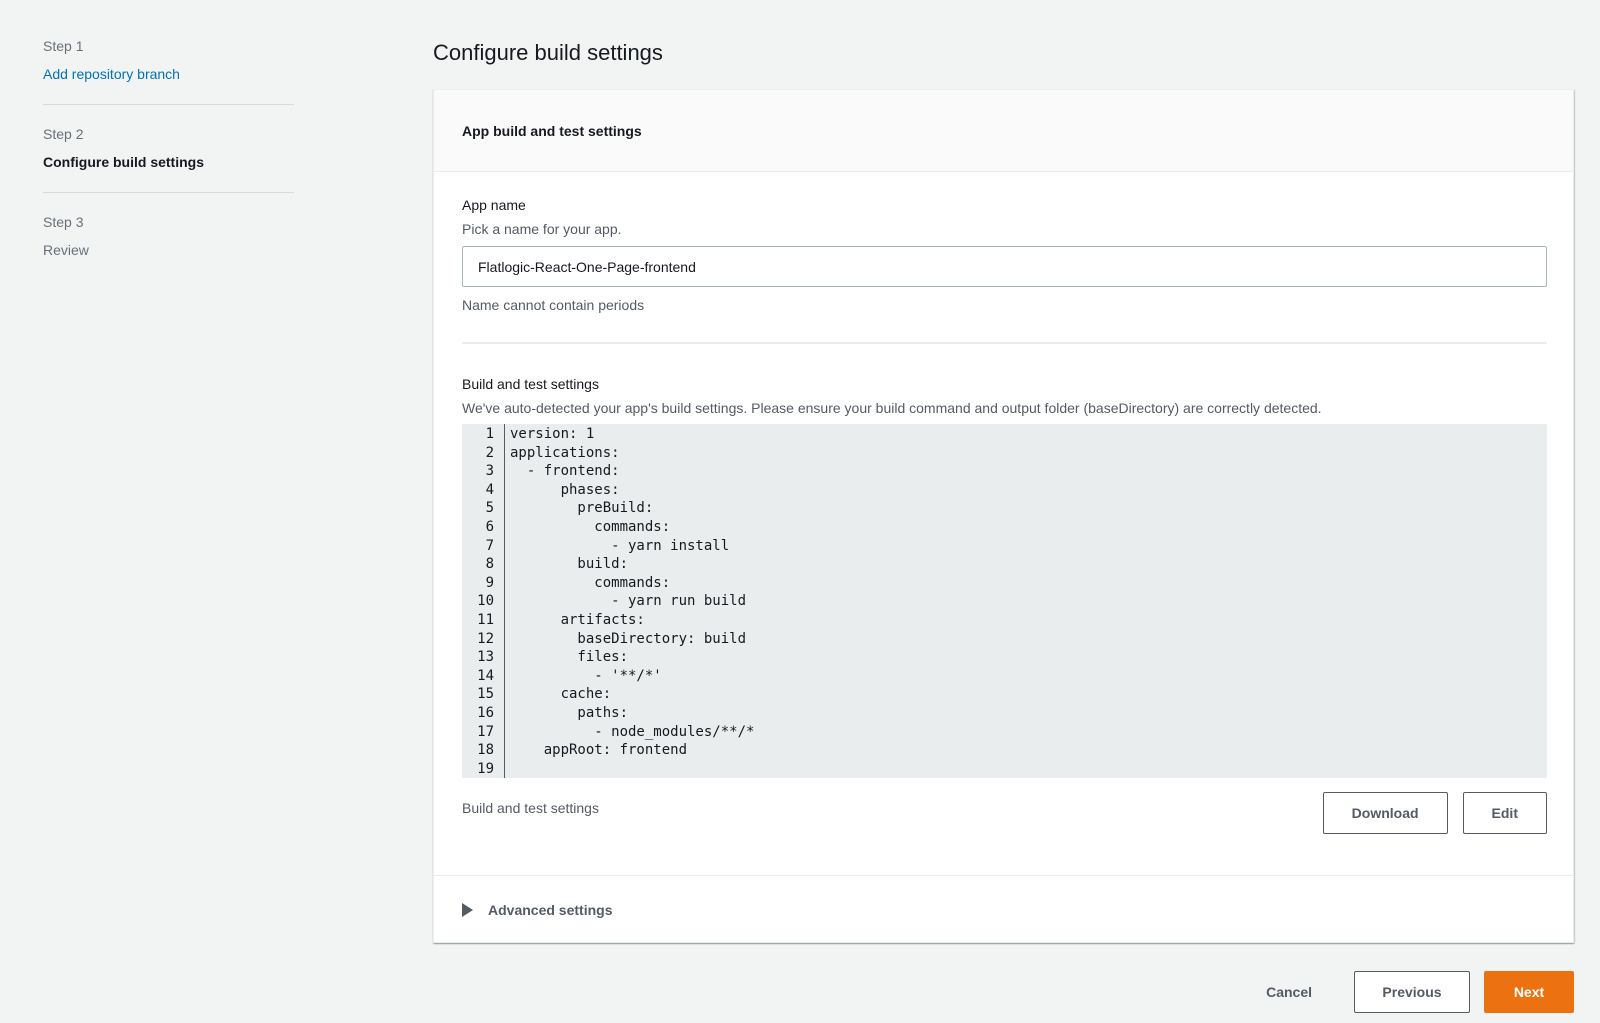  Describe the element at coordinates (620, 545) in the screenshot. I see `code-line: - yarn install` at that location.